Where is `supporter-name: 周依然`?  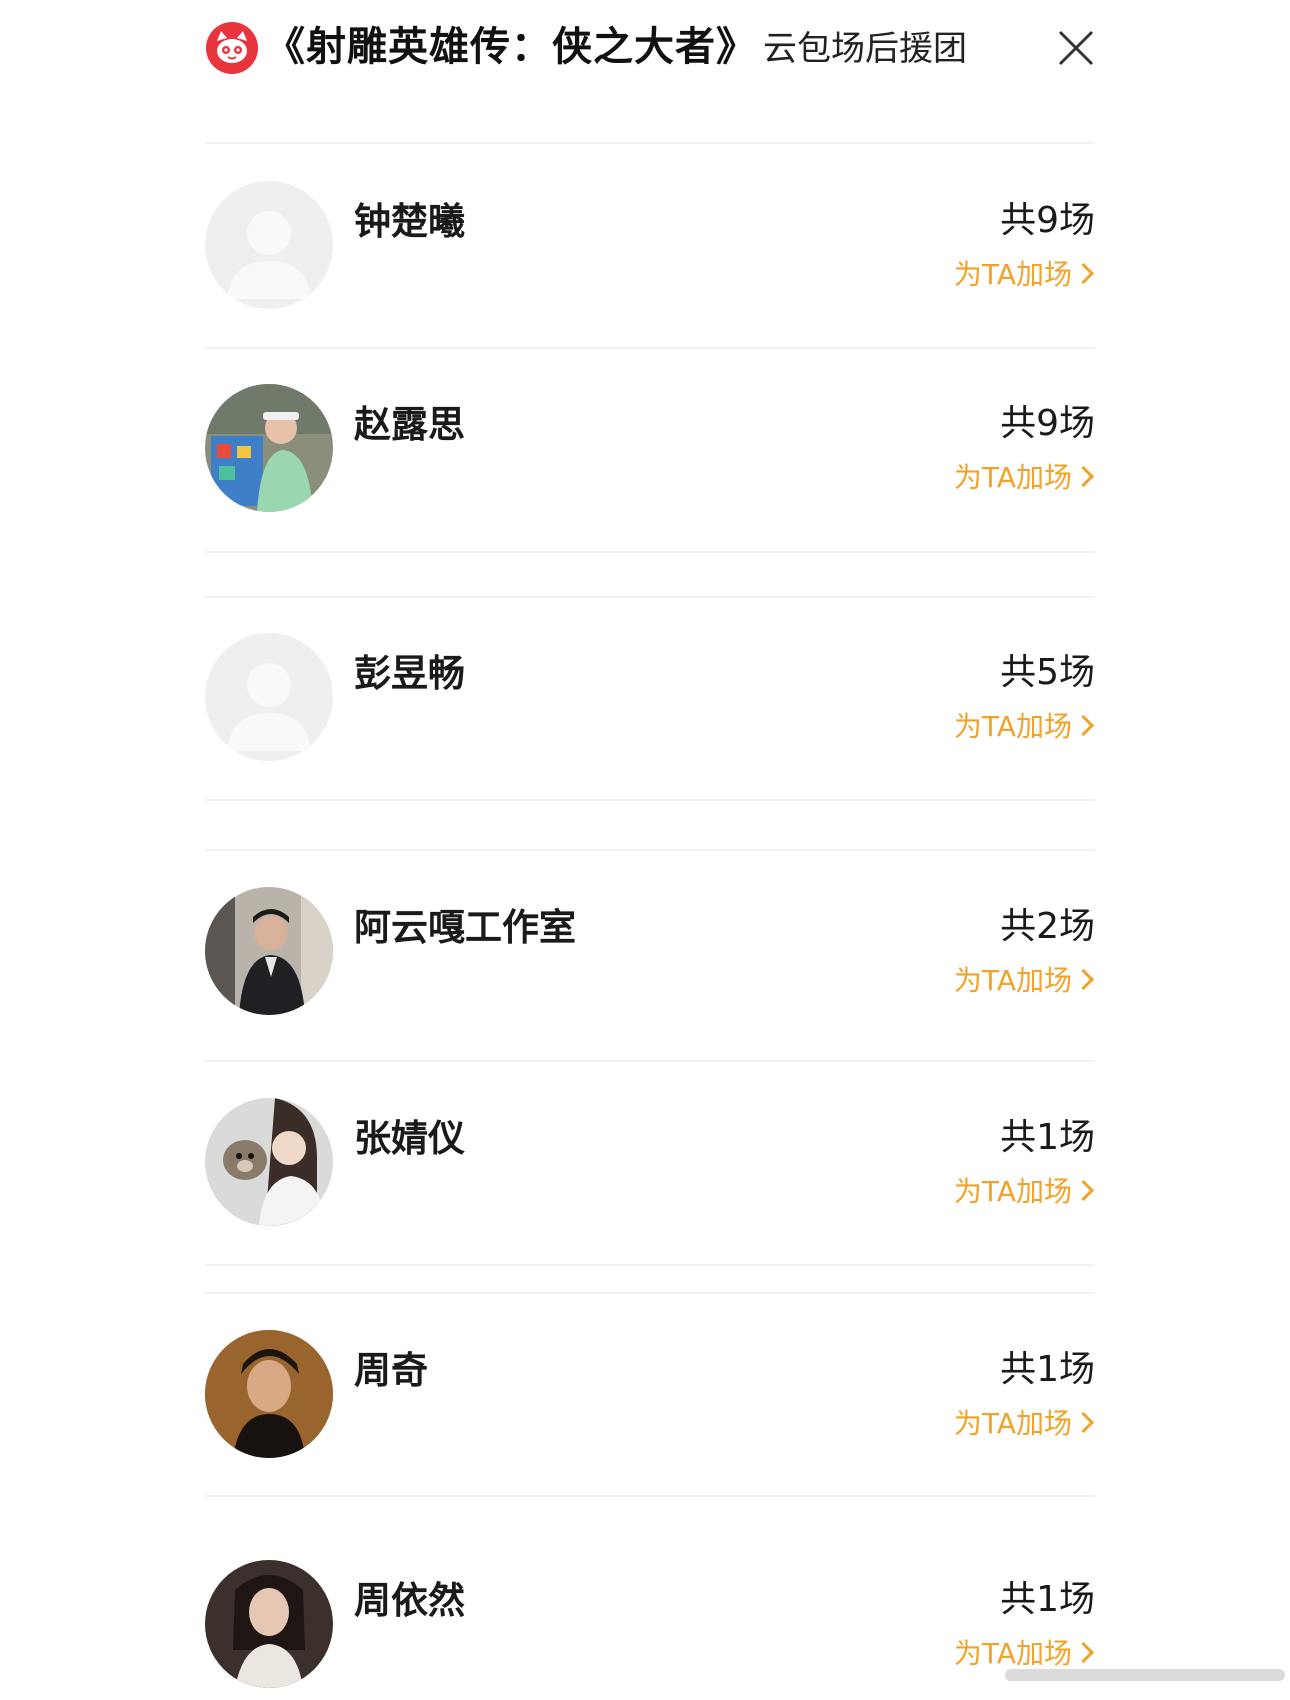 supporter-name: 周依然 is located at coordinates (409, 1600).